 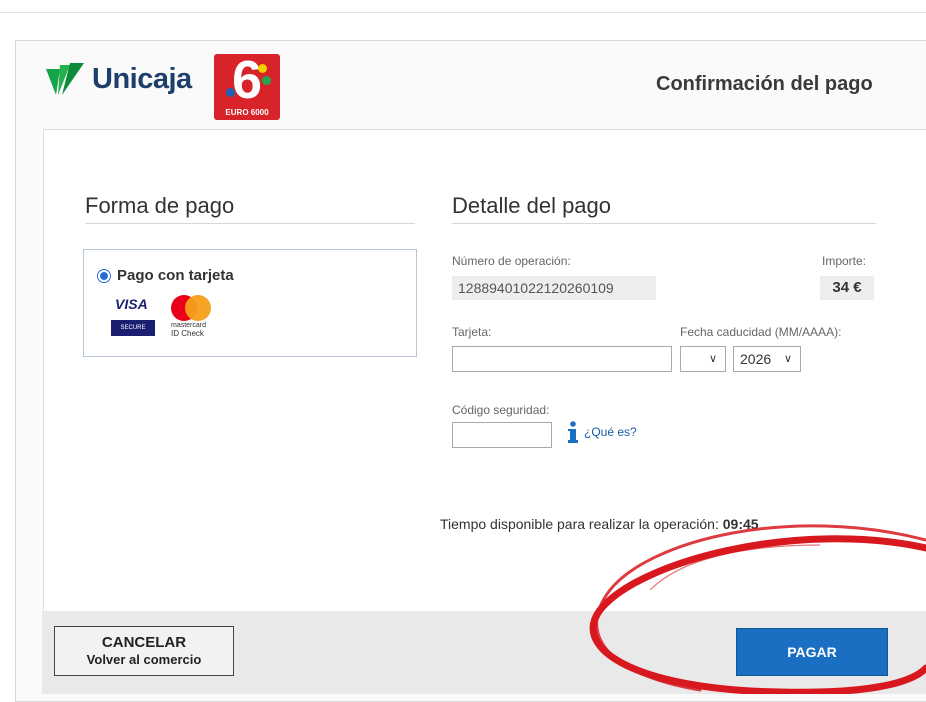 I want to click on top-divider, so click(x=463, y=12).